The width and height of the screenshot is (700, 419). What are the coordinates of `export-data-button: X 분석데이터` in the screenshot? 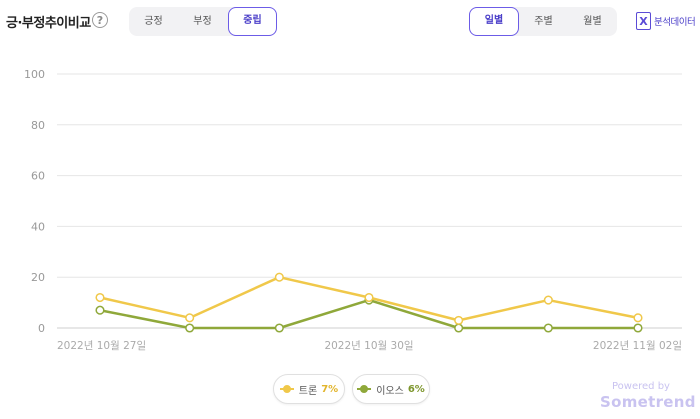 It's located at (666, 21).